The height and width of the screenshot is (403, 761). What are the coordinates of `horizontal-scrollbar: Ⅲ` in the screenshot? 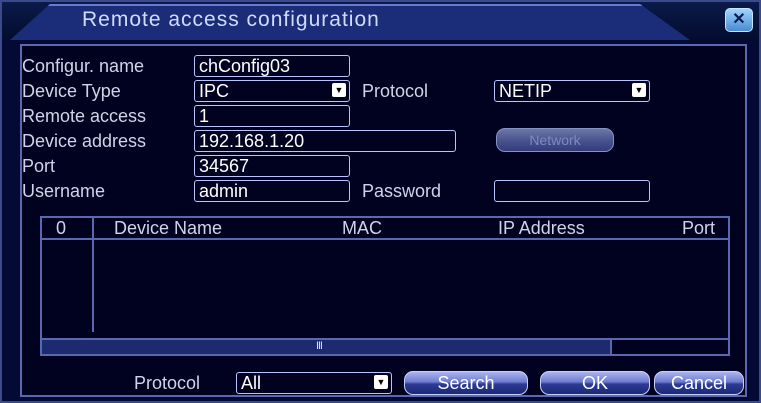 It's located at (385, 346).